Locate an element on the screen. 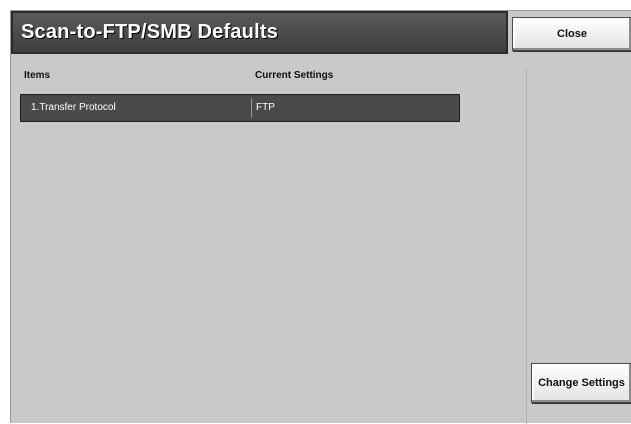  row-item-label: 1.Transfer Protocol is located at coordinates (73, 107).